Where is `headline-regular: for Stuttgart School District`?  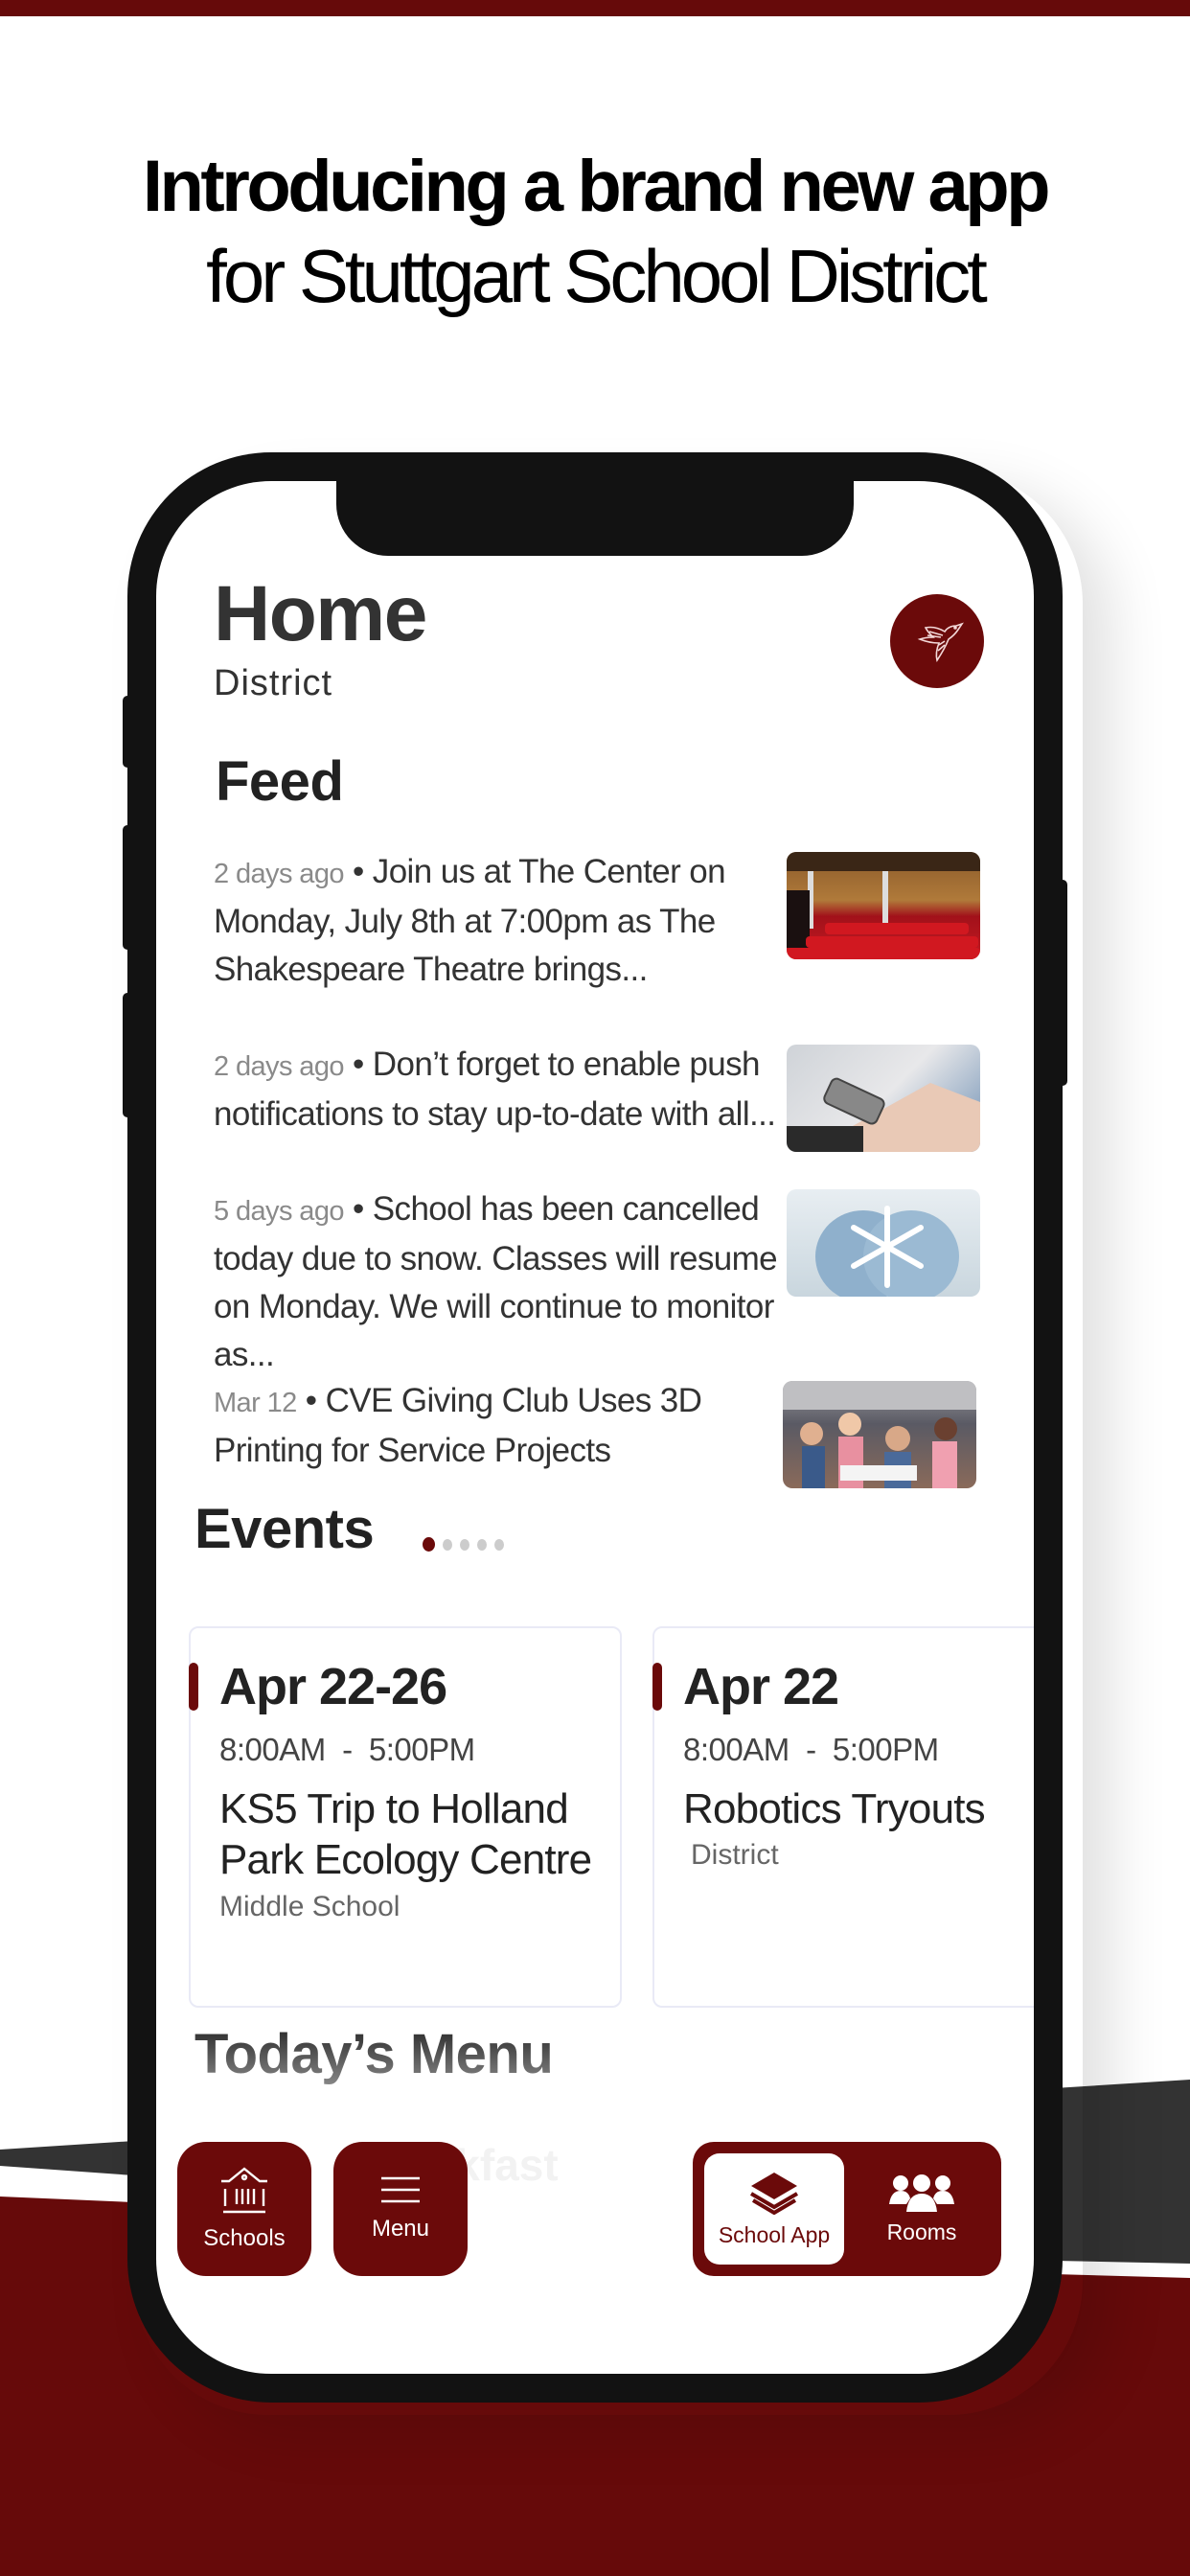
headline-regular: for Stuttgart School District is located at coordinates (597, 276).